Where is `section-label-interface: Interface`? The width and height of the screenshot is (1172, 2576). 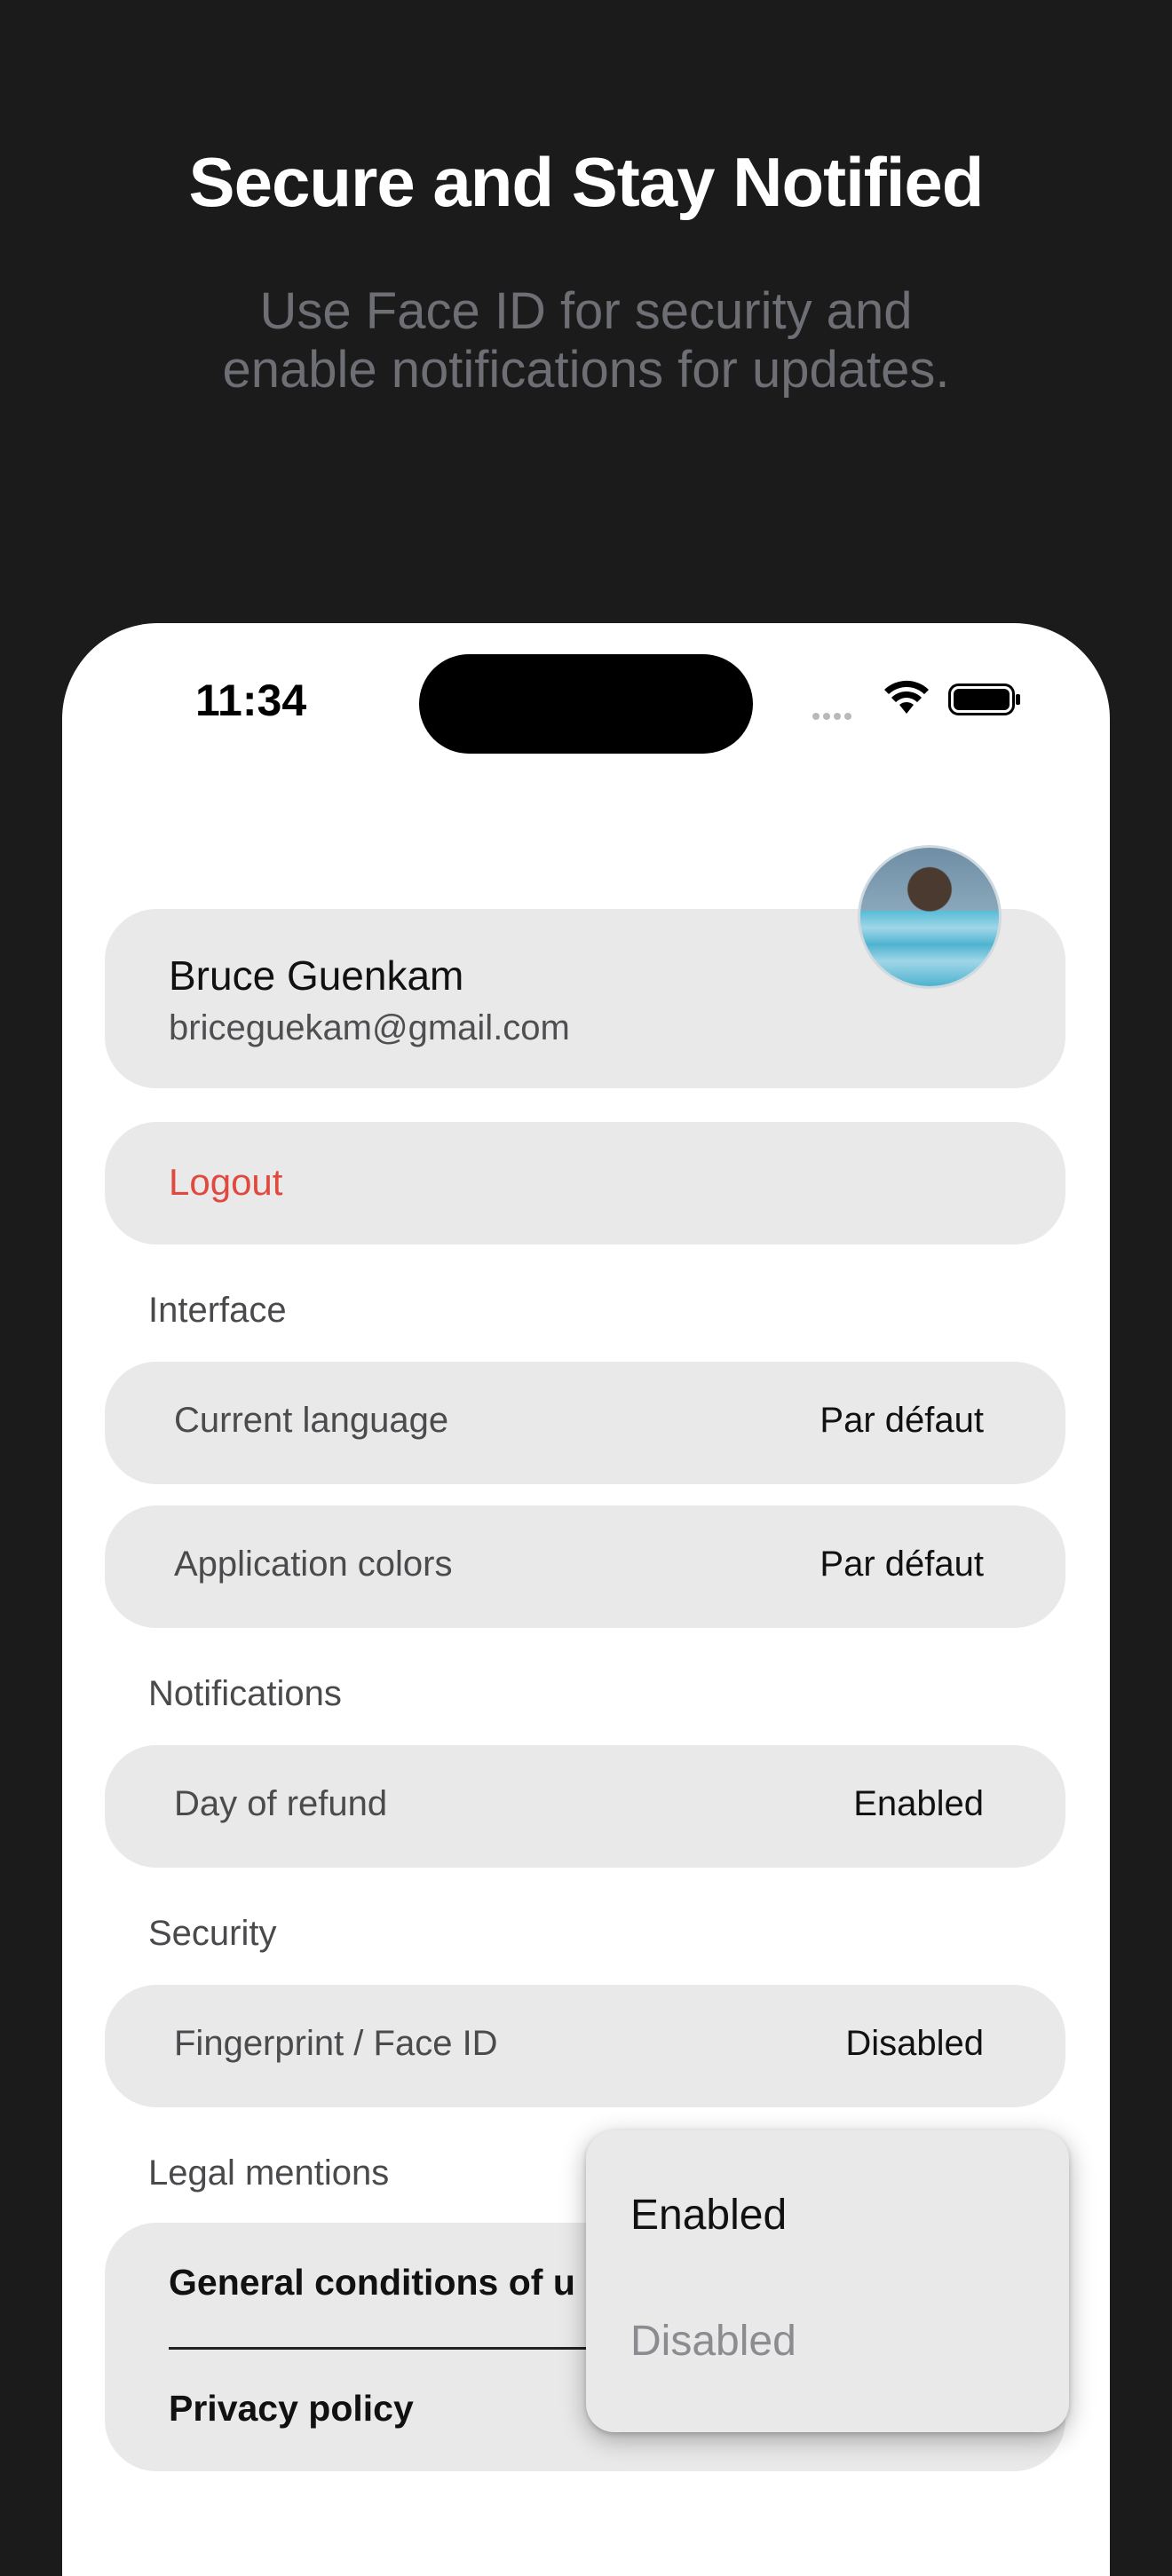 section-label-interface: Interface is located at coordinates (218, 1310).